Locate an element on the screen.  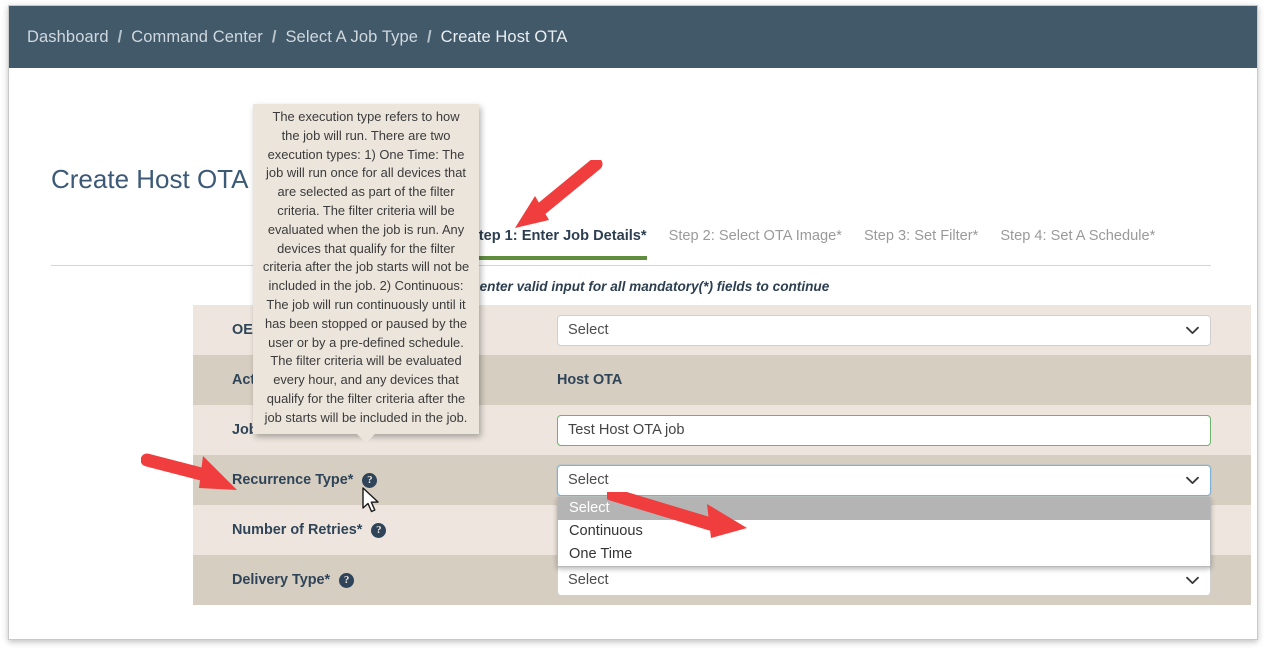
tab-step-1-enter-job-details: Step 1: Enter Job Details* is located at coordinates (558, 244).